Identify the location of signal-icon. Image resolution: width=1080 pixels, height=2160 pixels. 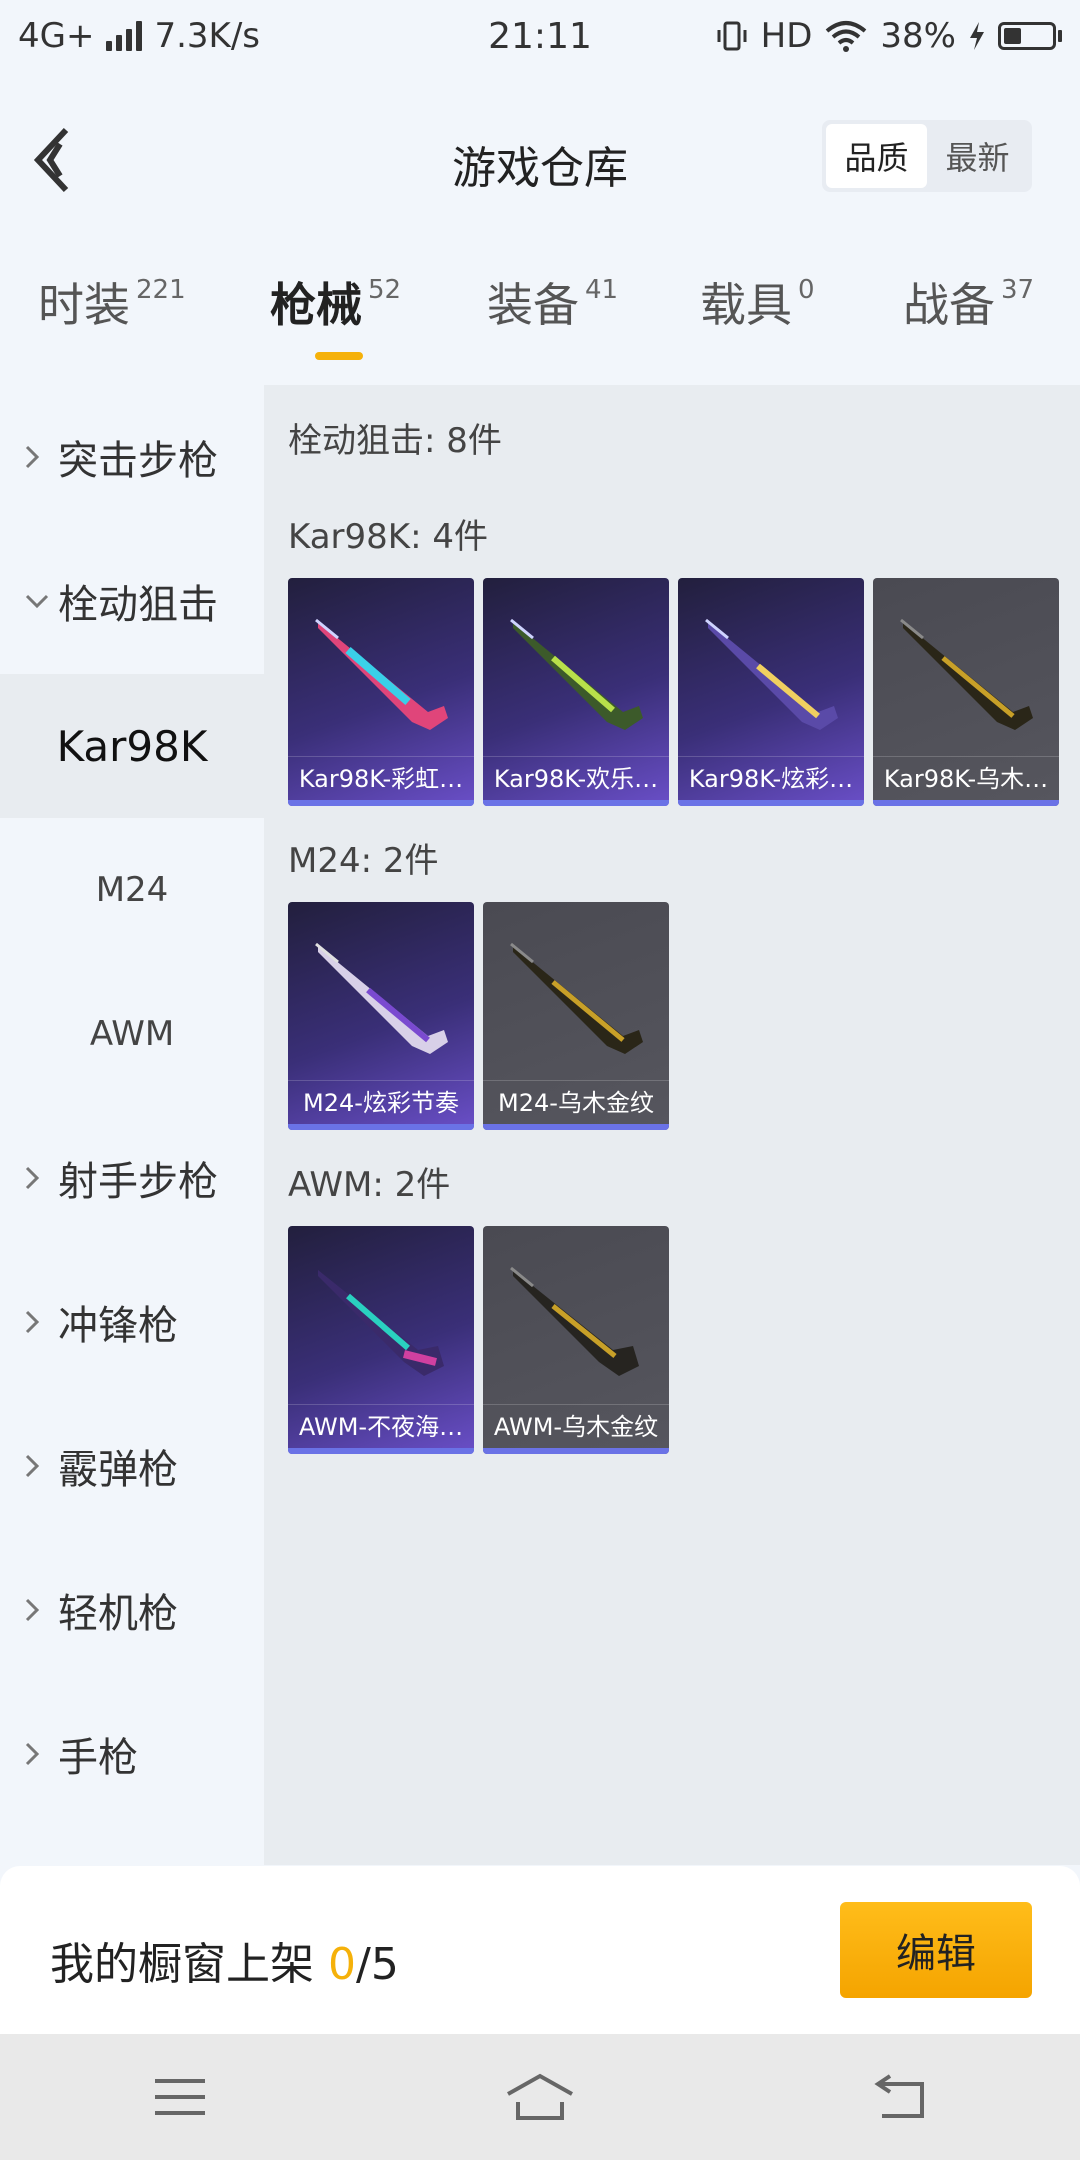
(124, 36).